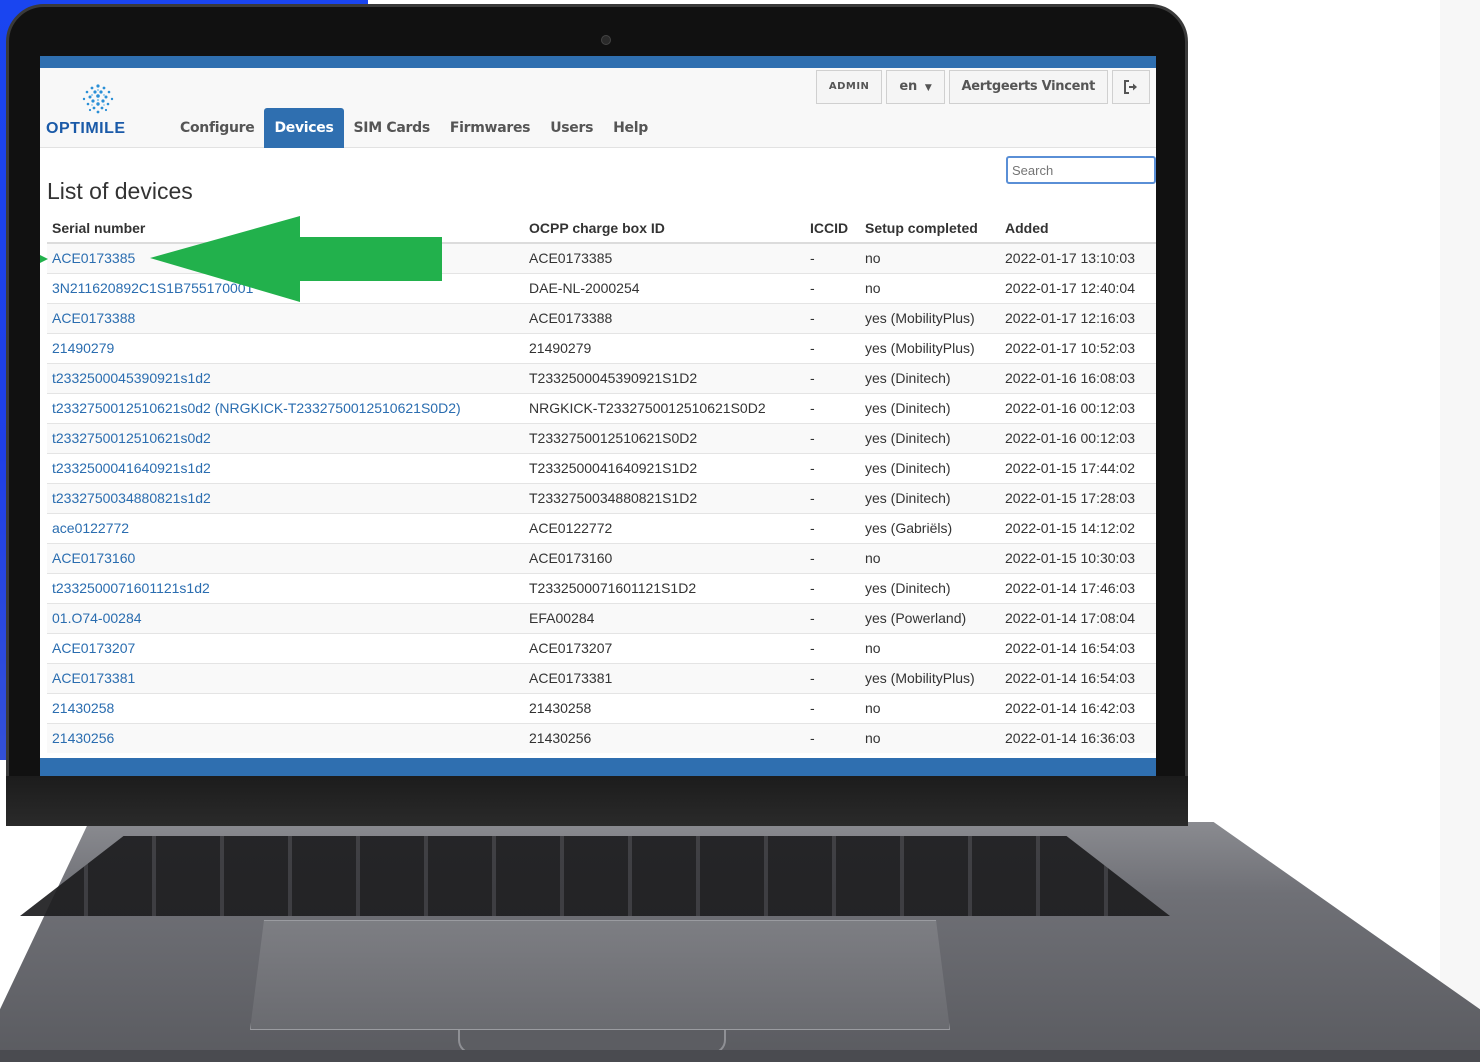  What do you see at coordinates (664, 647) in the screenshot?
I see `cell-ocpp-id: ACE0173207` at bounding box center [664, 647].